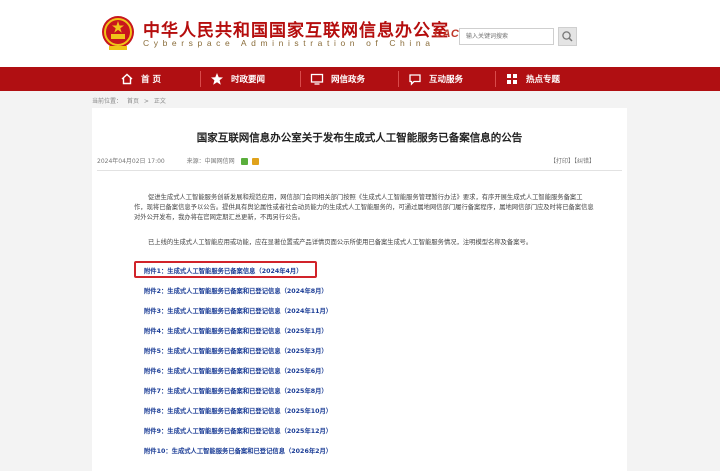  What do you see at coordinates (317, 79) in the screenshot?
I see `monitor-icon` at bounding box center [317, 79].